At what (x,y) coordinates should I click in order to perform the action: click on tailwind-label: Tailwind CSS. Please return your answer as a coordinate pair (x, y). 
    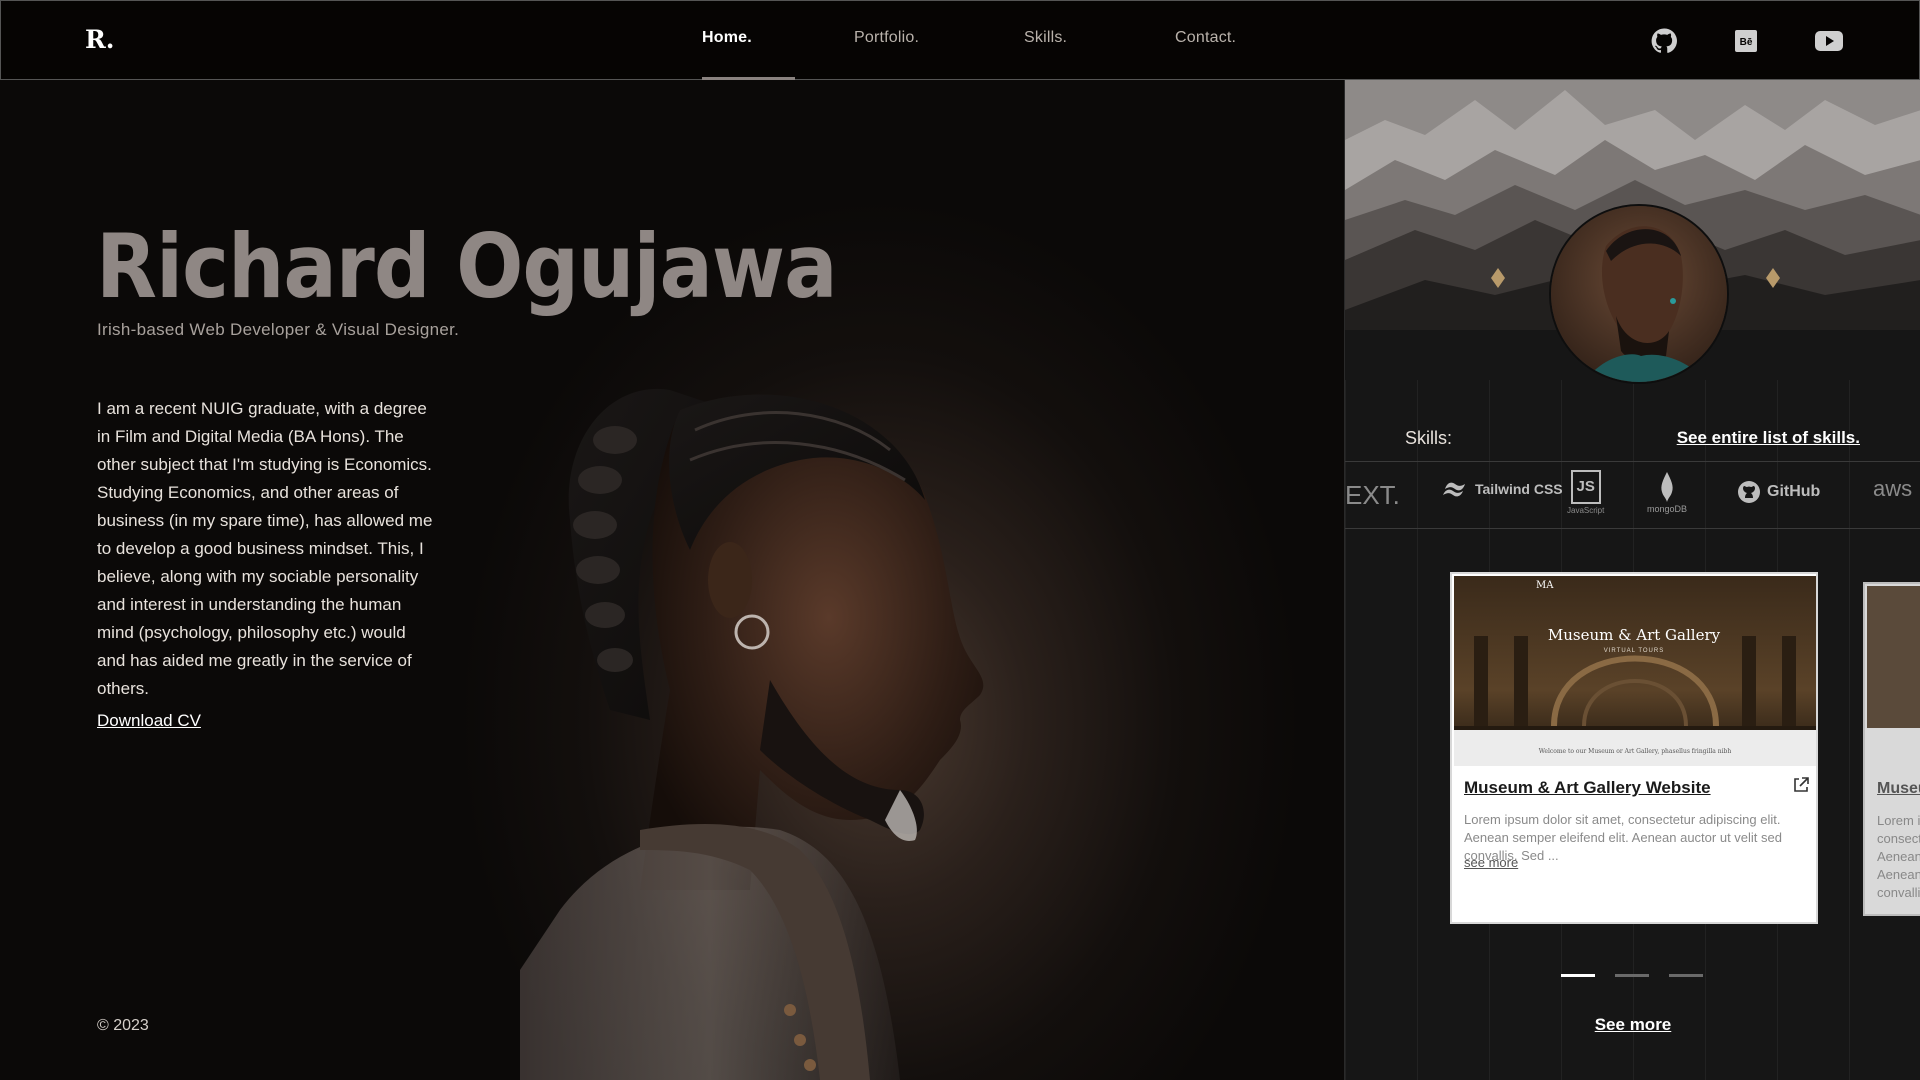
    Looking at the image, I should click on (1519, 489).